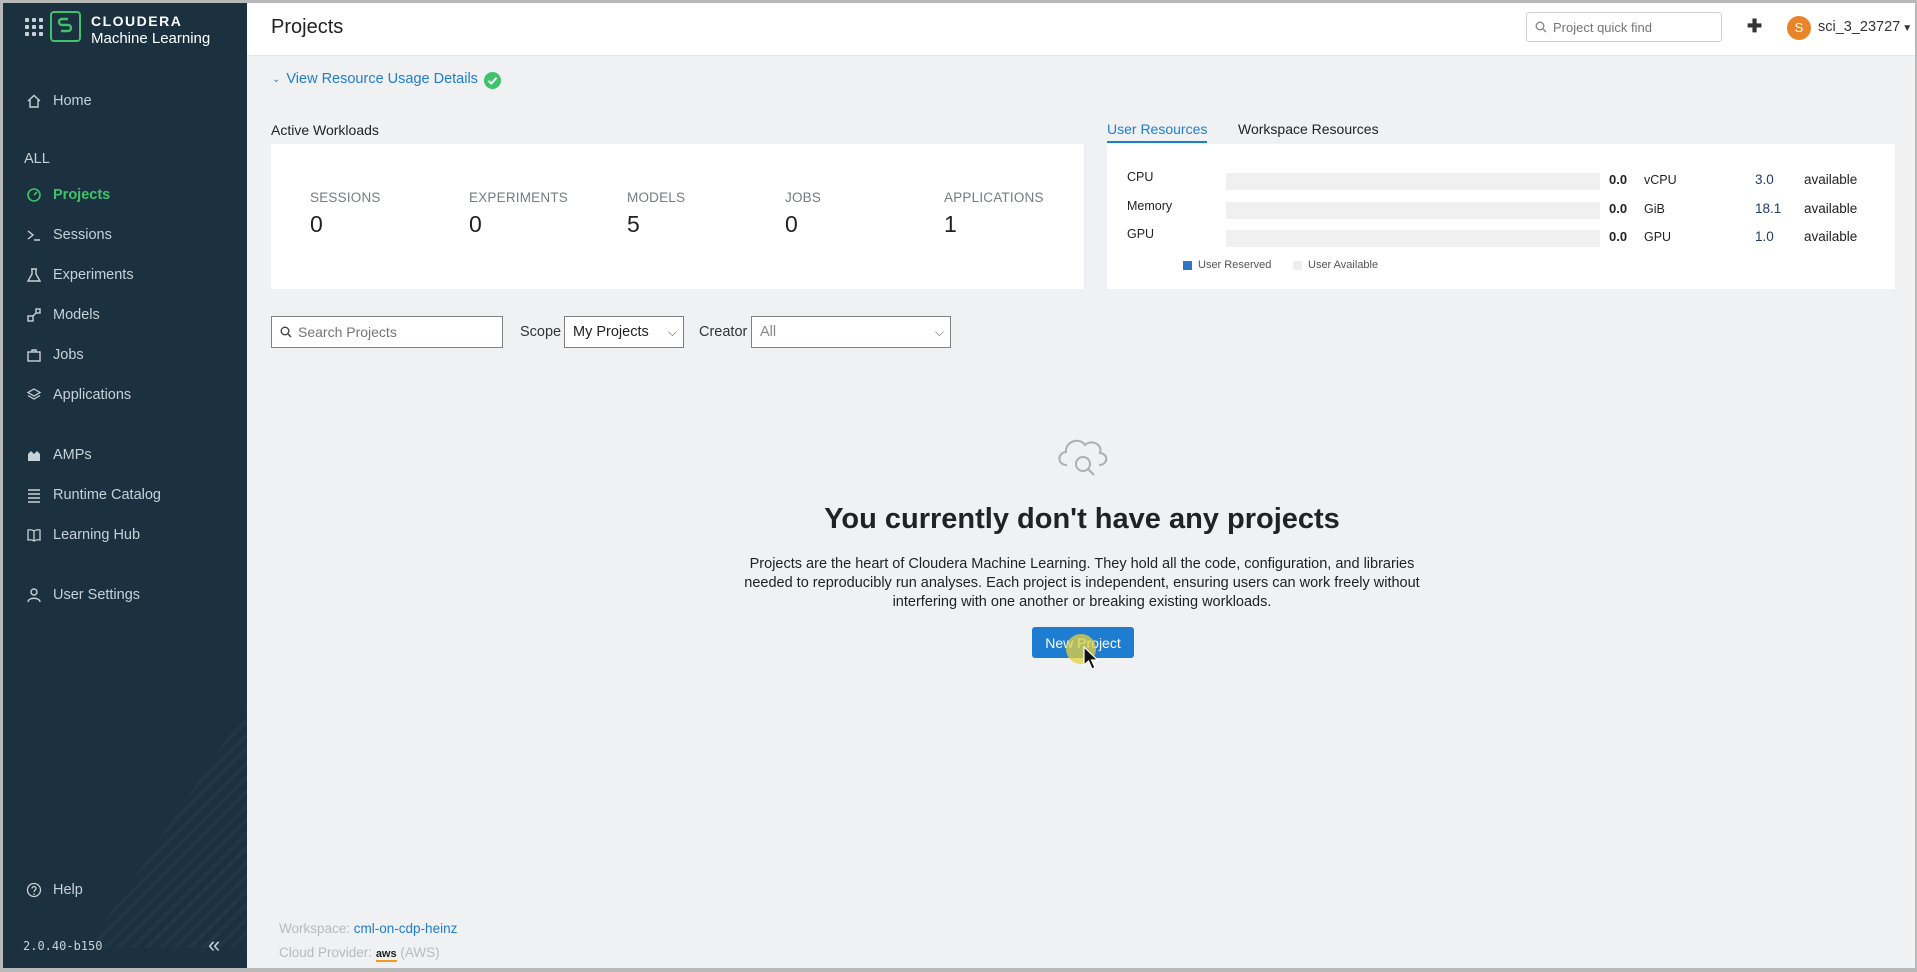  What do you see at coordinates (150, 30) in the screenshot?
I see `product-logo-text: CLOUDERA Machine Learning` at bounding box center [150, 30].